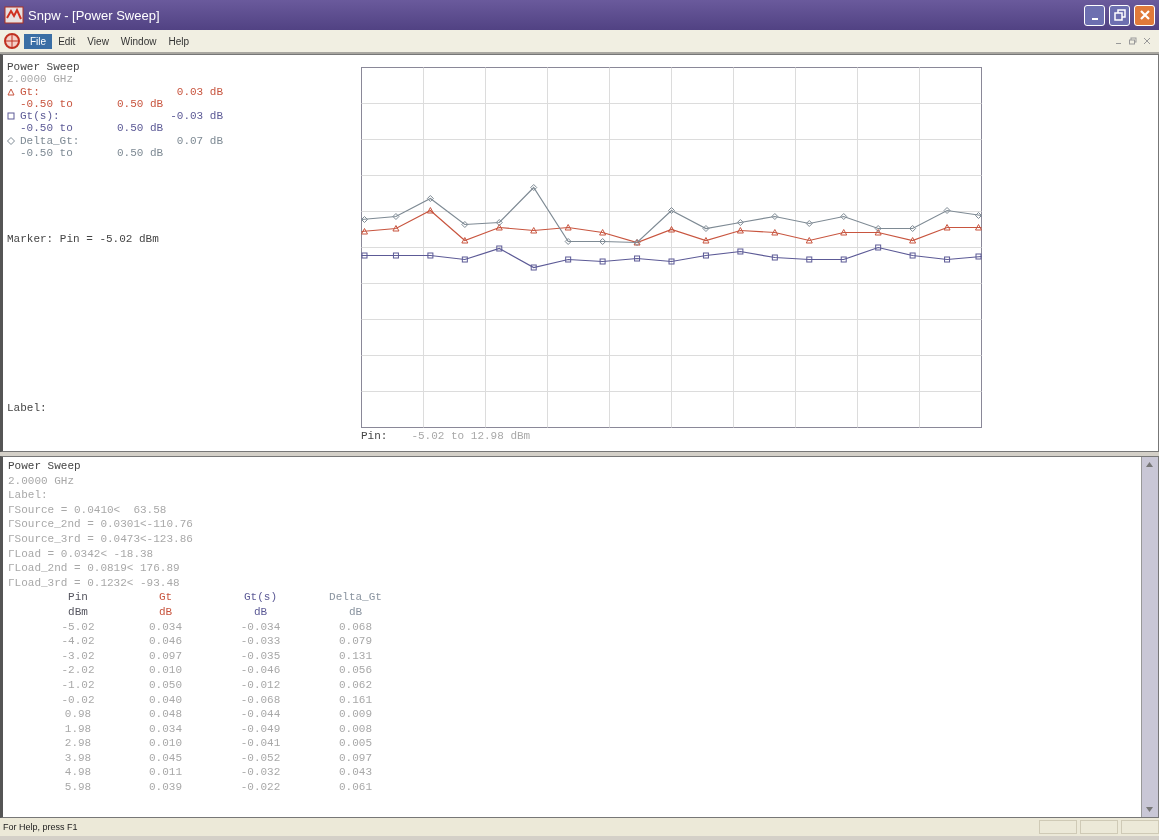 The width and height of the screenshot is (1159, 840). Describe the element at coordinates (355, 700) in the screenshot. I see `table-cell-text: 0.161` at that location.